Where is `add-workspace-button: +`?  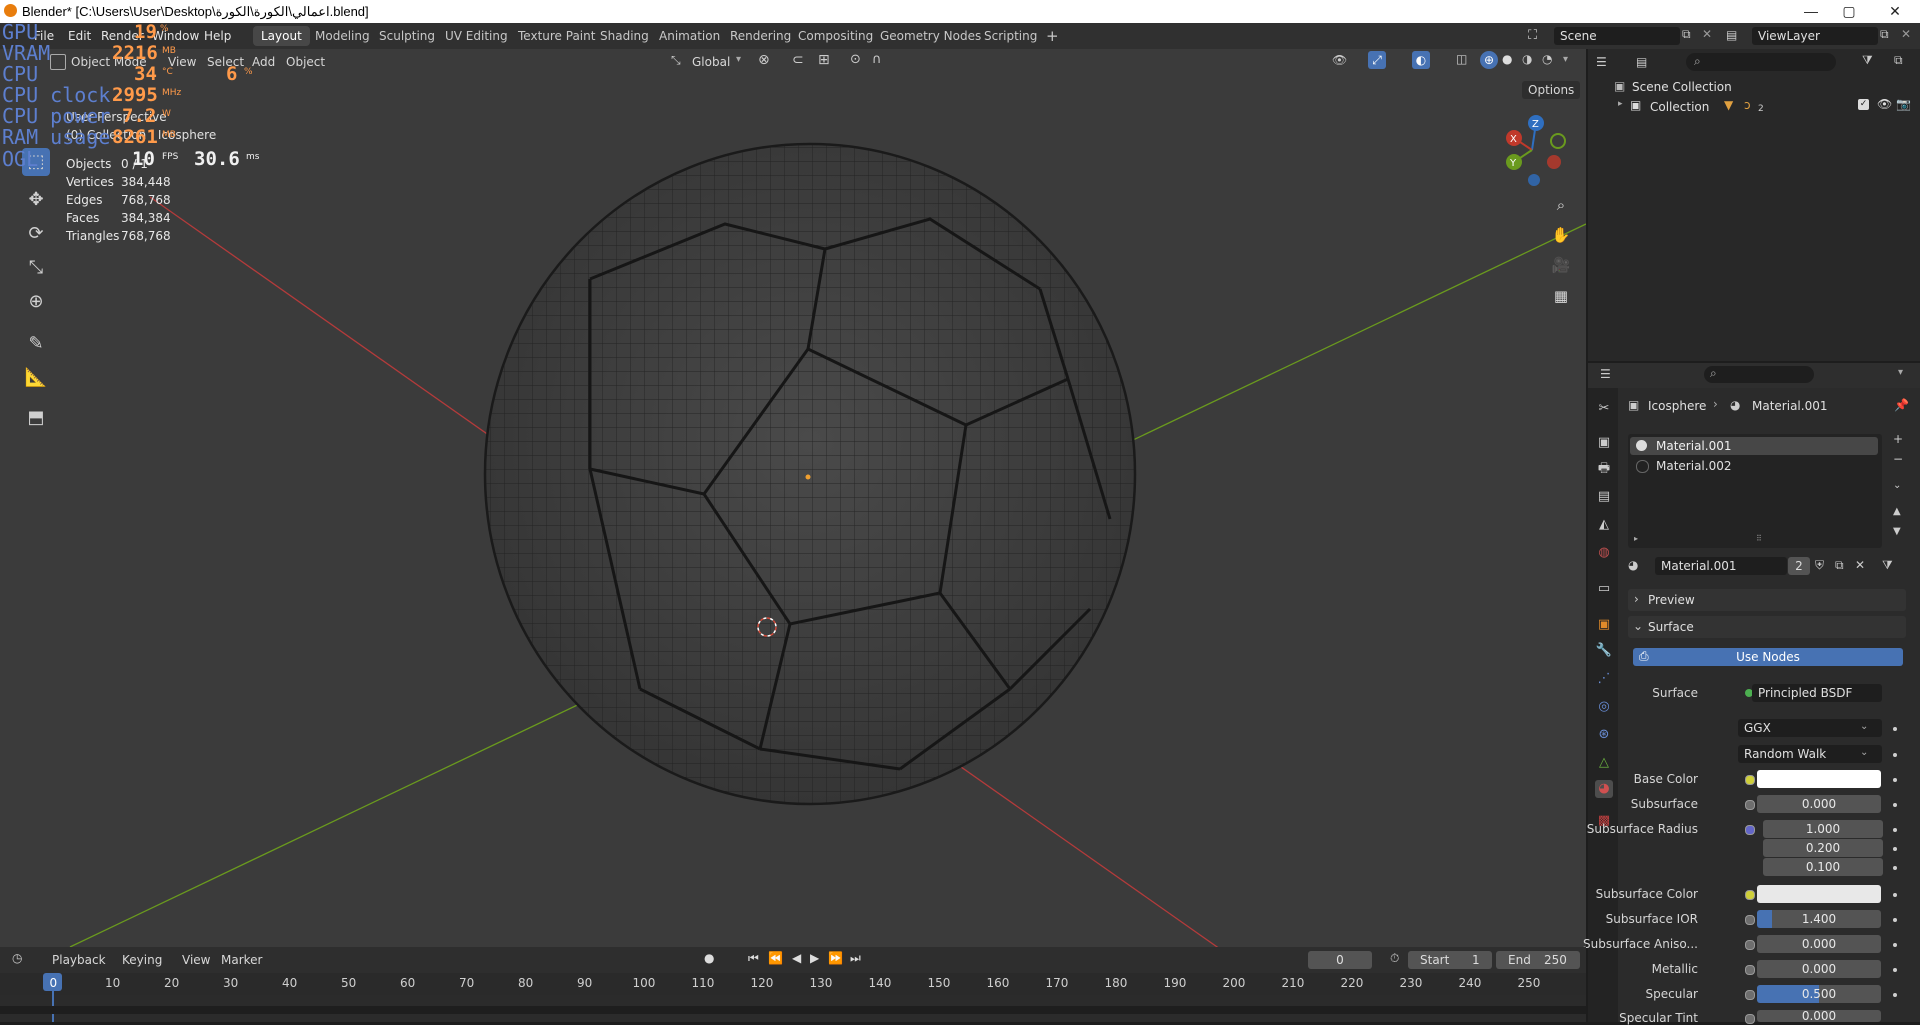 add-workspace-button: + is located at coordinates (1052, 36).